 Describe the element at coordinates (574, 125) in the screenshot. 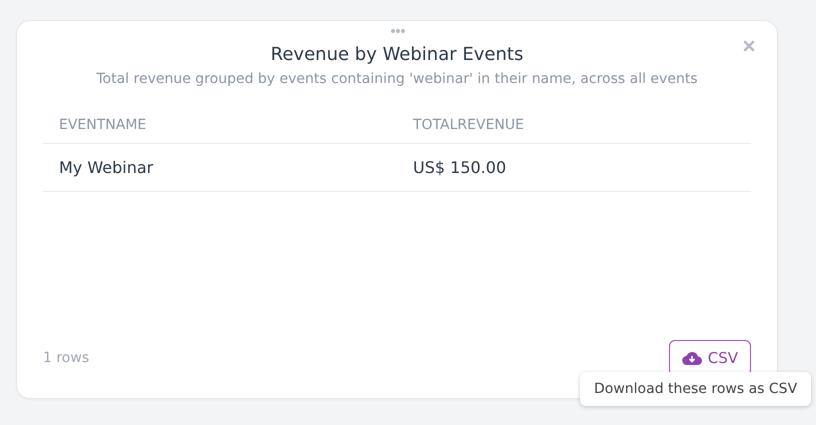

I see `column-header: TOTALREVENUE` at that location.